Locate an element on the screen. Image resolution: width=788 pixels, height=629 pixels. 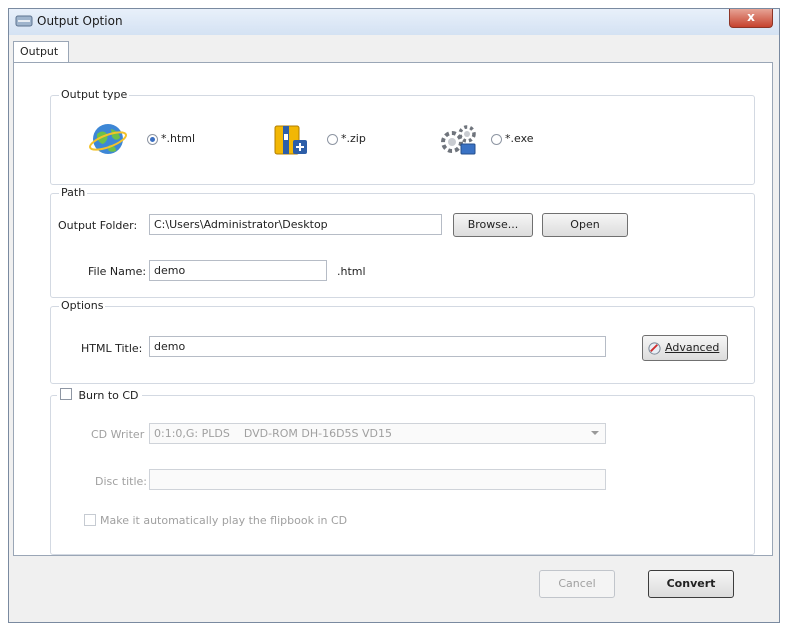
convert-button: Convert is located at coordinates (691, 584).